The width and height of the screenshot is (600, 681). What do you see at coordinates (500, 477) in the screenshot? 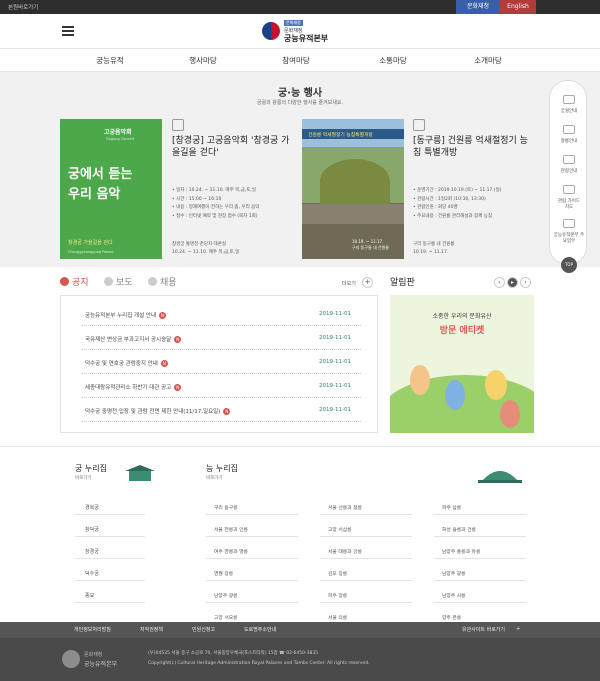
I see `tomb-mound-icon` at bounding box center [500, 477].